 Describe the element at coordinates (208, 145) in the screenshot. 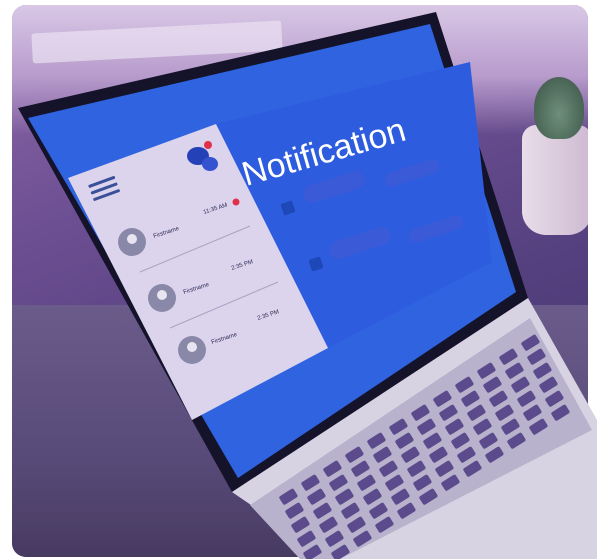

I see `chat-badge` at that location.